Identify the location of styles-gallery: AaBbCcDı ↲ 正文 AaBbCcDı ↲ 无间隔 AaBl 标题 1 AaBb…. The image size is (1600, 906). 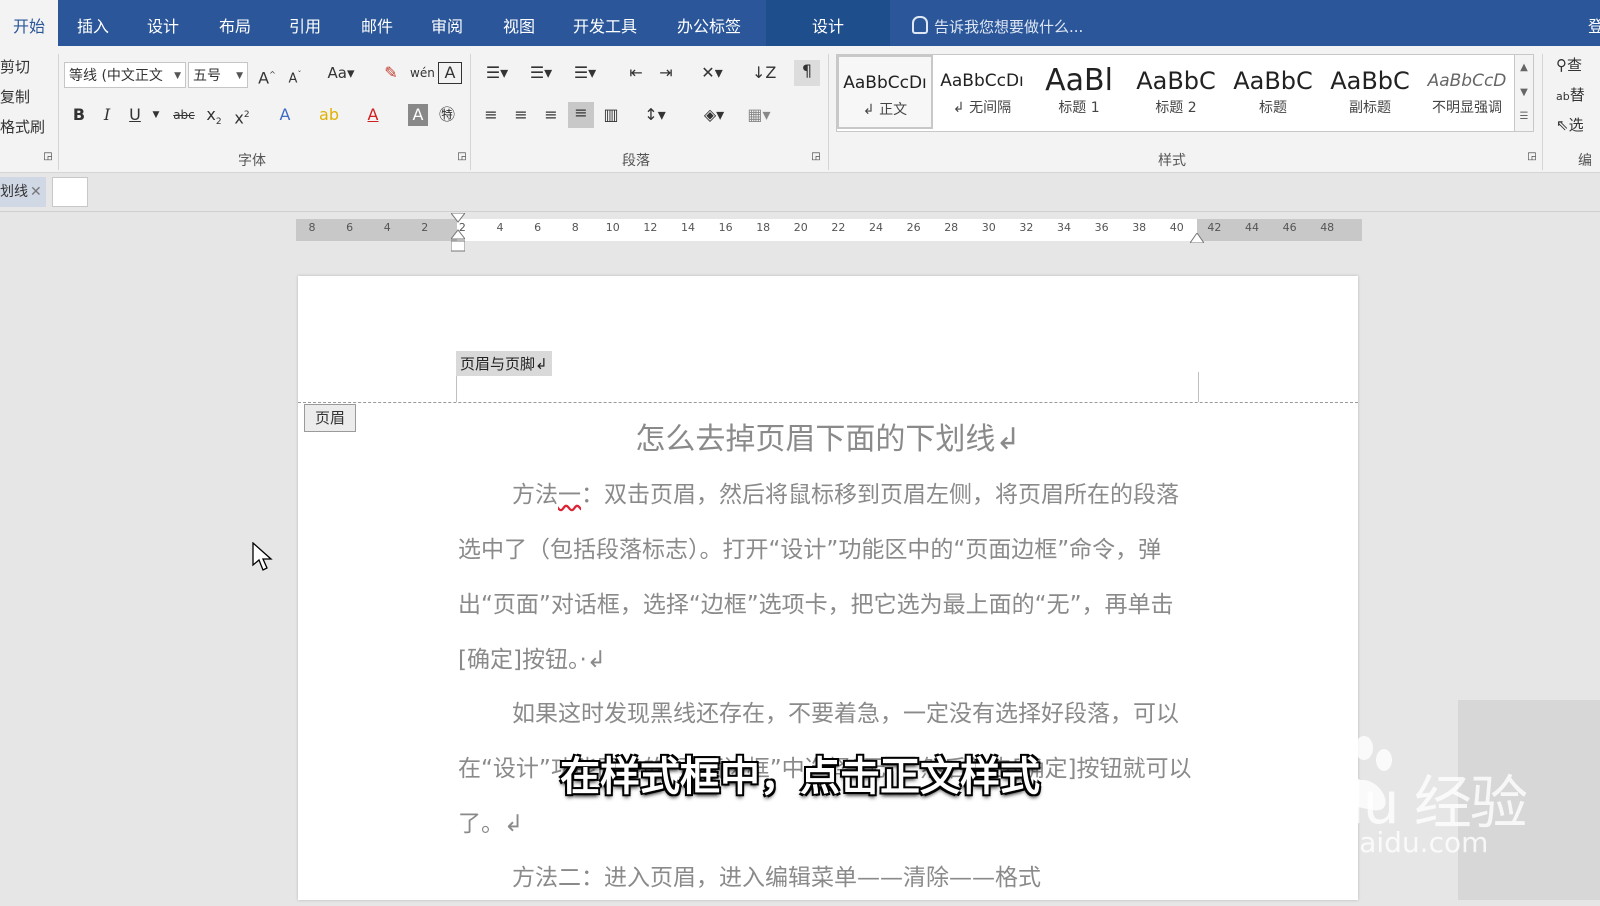
(1177, 93).